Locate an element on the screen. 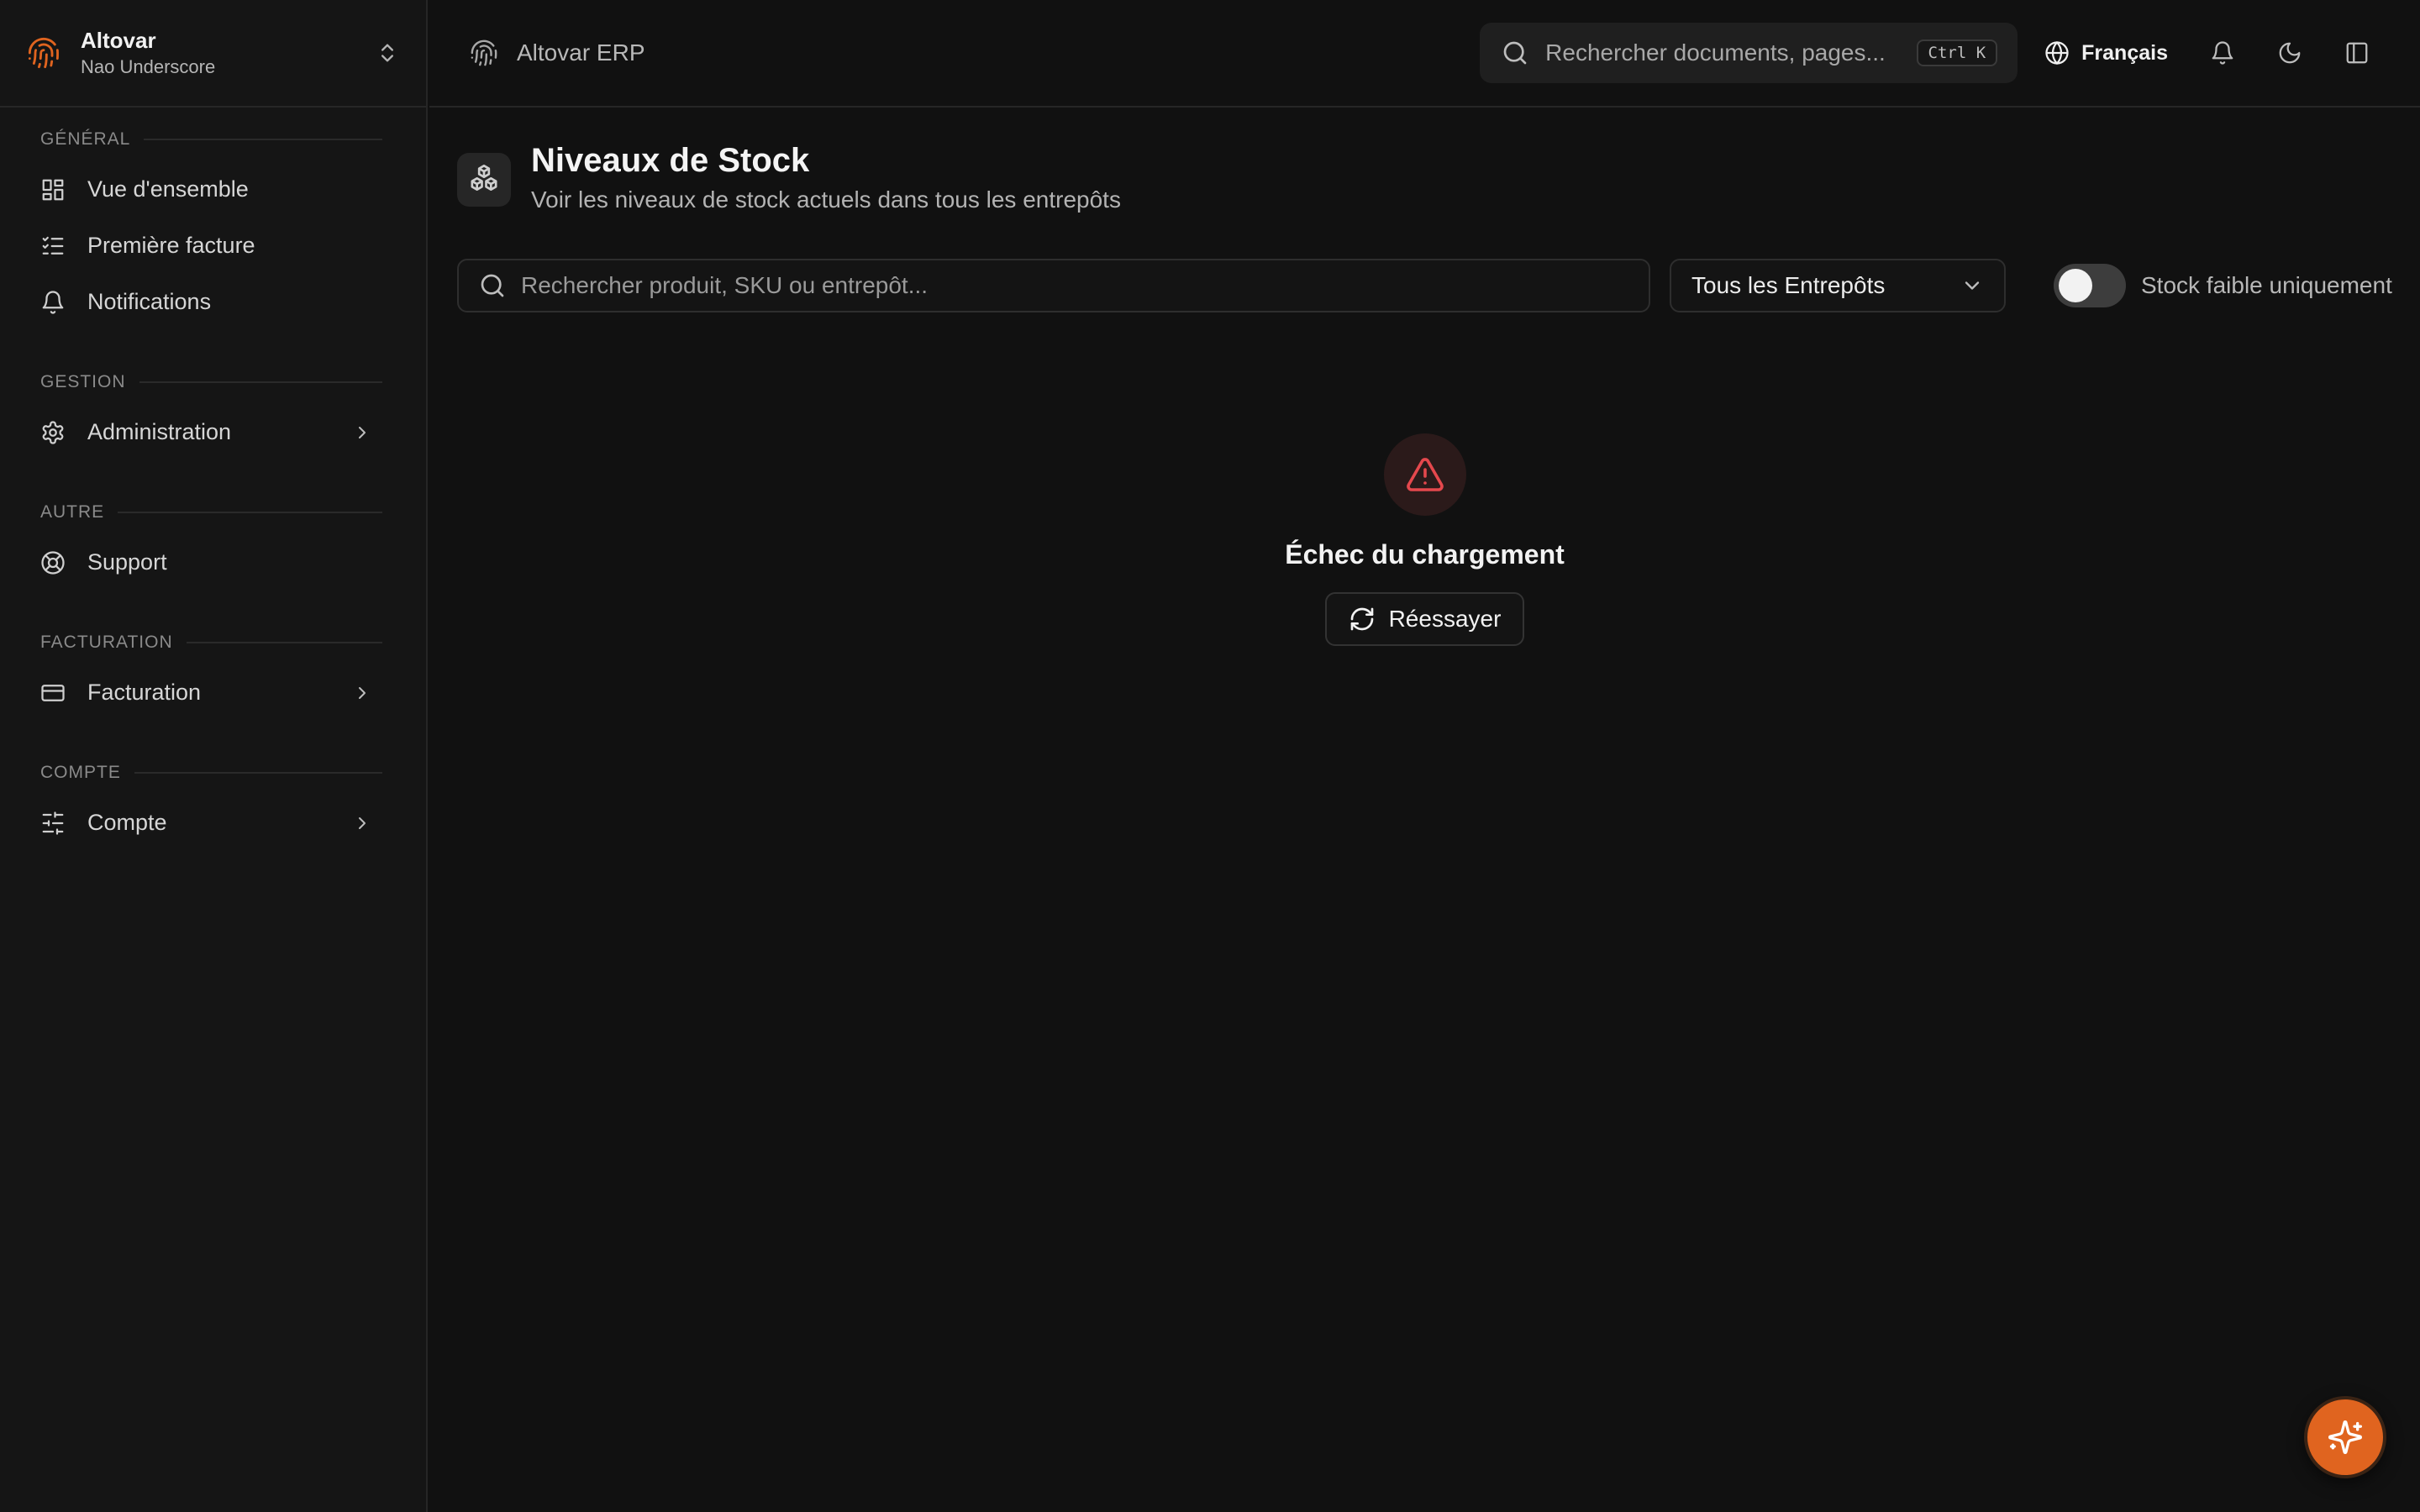 Image resolution: width=2420 pixels, height=1512 pixels. nav-section-facturation: FACTURATION Facturation is located at coordinates (213, 675).